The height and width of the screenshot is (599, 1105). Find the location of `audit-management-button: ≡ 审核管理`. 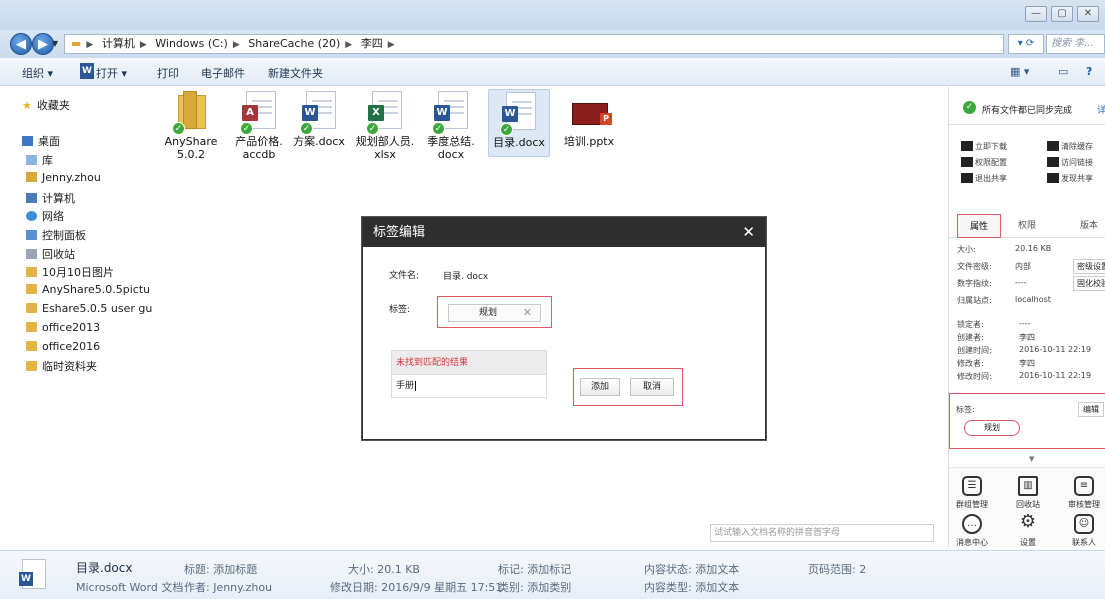

audit-management-button: ≡ 审核管理 is located at coordinates (1084, 493).